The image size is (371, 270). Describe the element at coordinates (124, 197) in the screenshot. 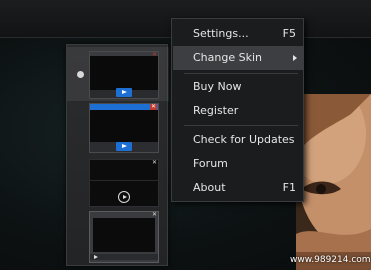

I see `play-circle-icon` at that location.